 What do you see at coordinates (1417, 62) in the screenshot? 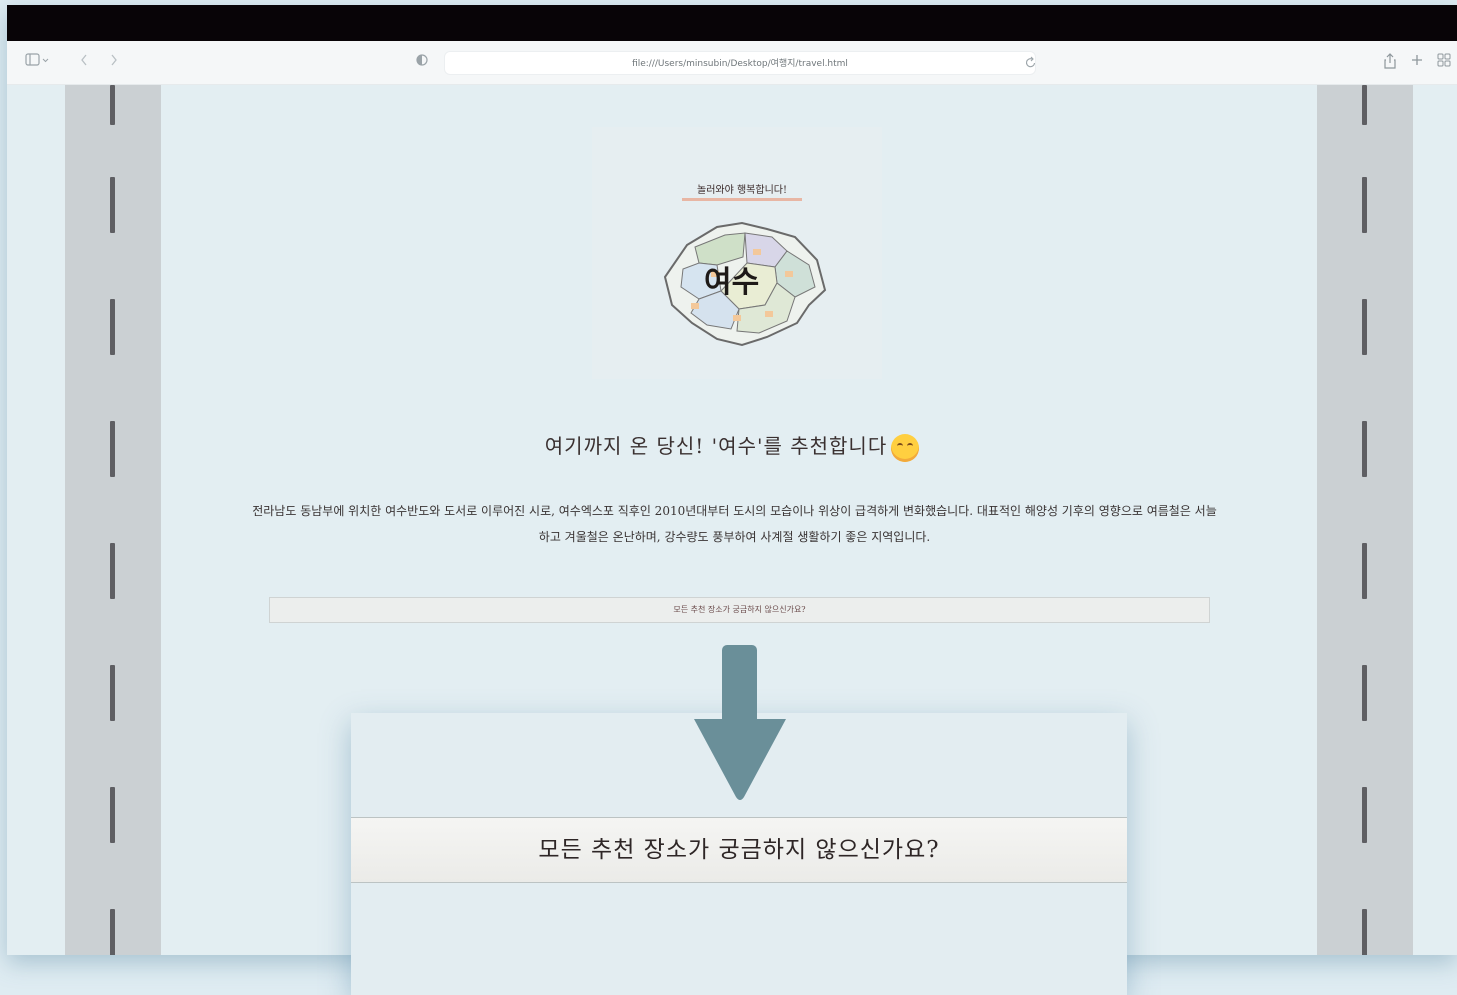
I see `plus-icon` at bounding box center [1417, 62].